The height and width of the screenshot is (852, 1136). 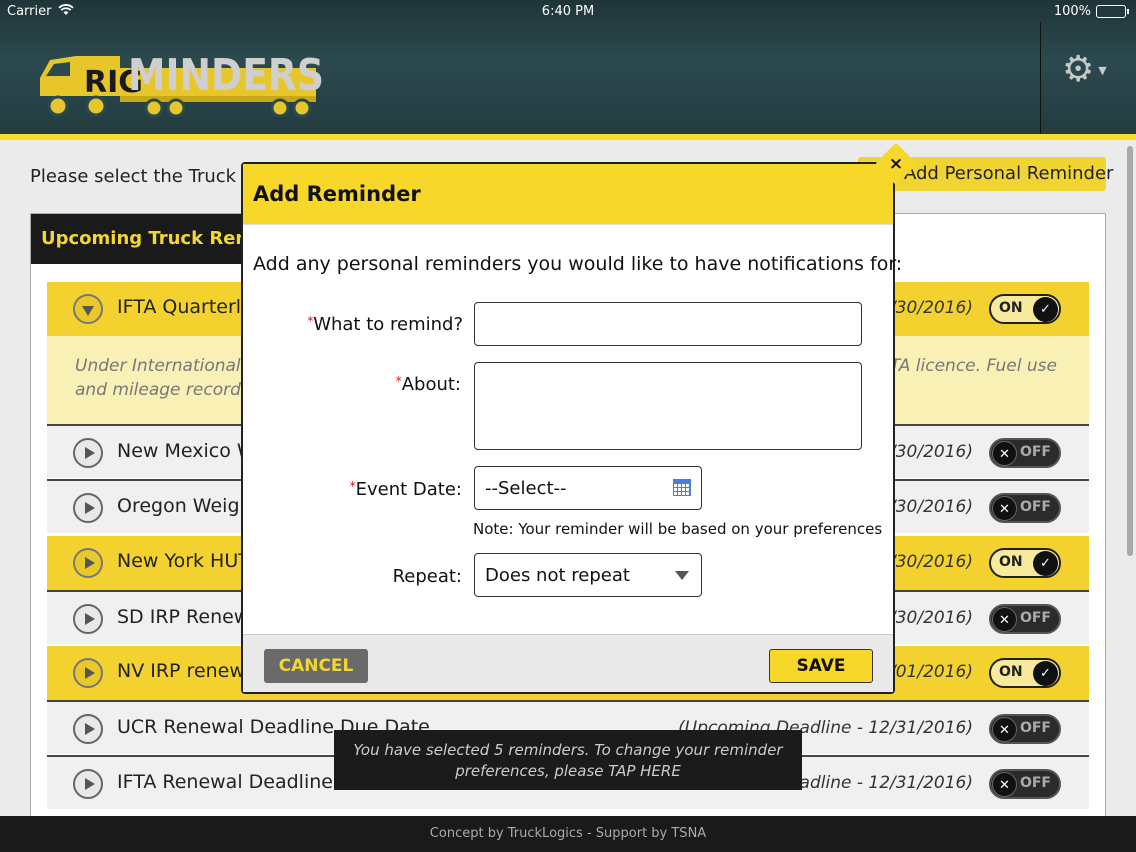 What do you see at coordinates (428, 384) in the screenshot?
I see `about-label: *About:` at bounding box center [428, 384].